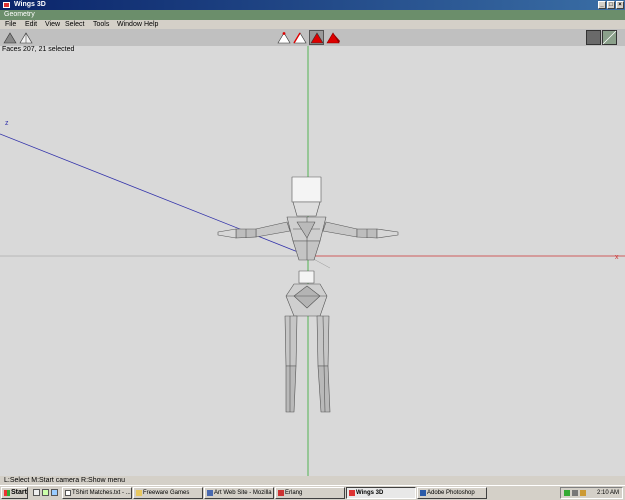 This screenshot has width=625, height=500. What do you see at coordinates (101, 24) in the screenshot?
I see `menu-tools: Tools` at bounding box center [101, 24].